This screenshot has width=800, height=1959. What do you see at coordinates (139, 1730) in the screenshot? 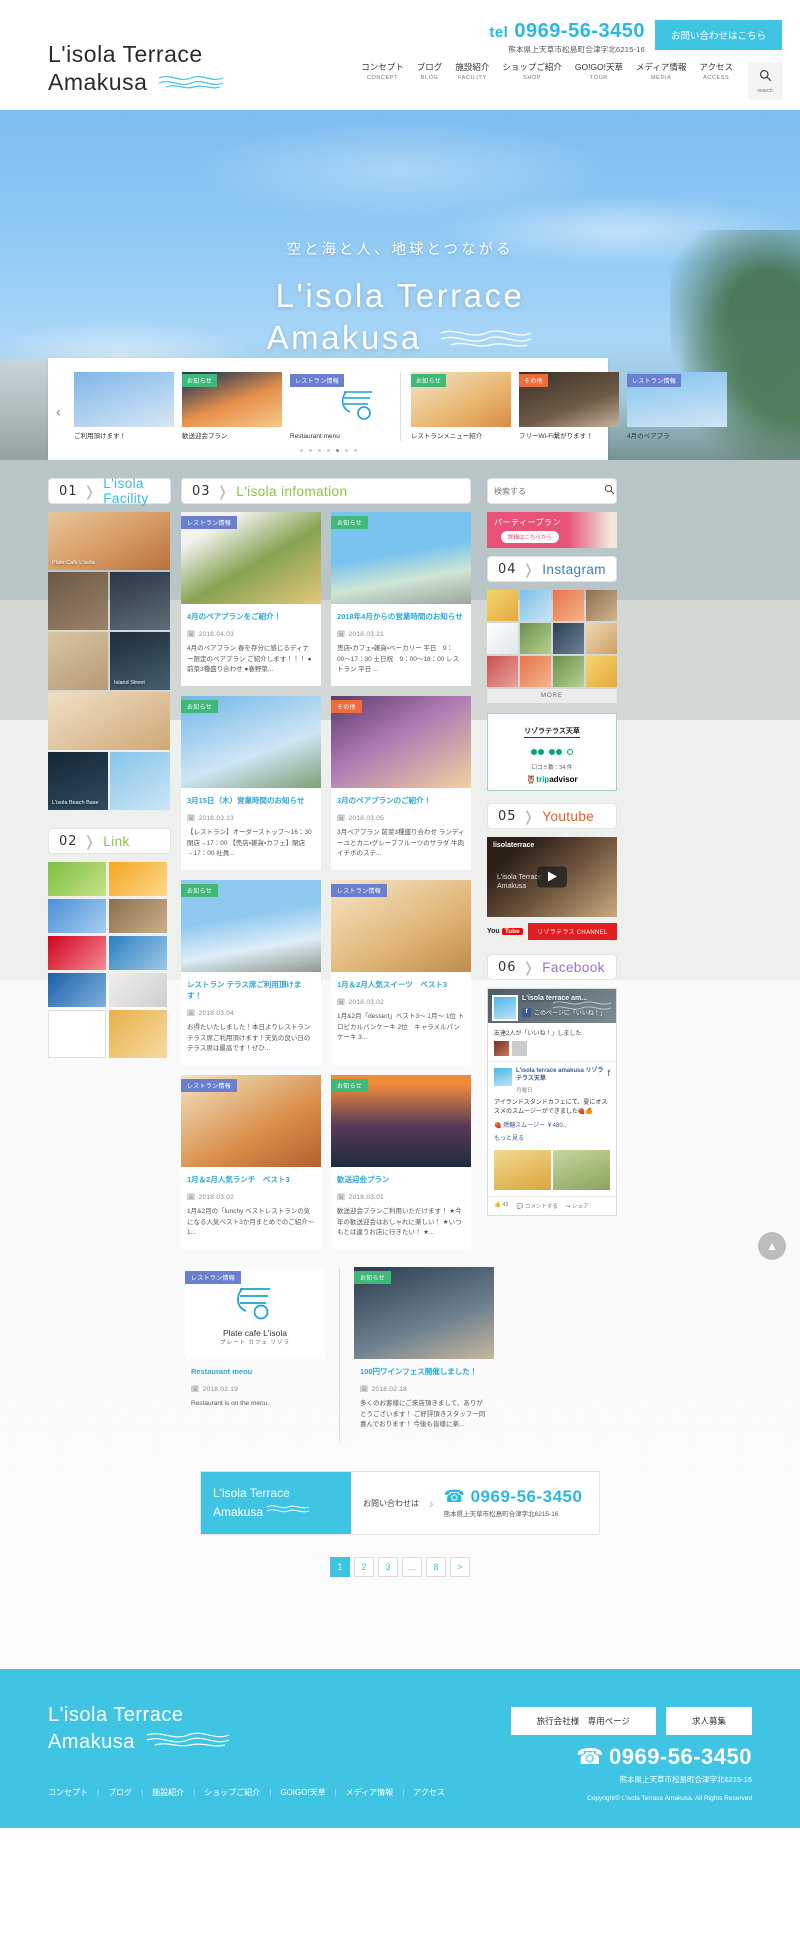
I see `footer-logo: L'isola Terrace Amakusa` at bounding box center [139, 1730].